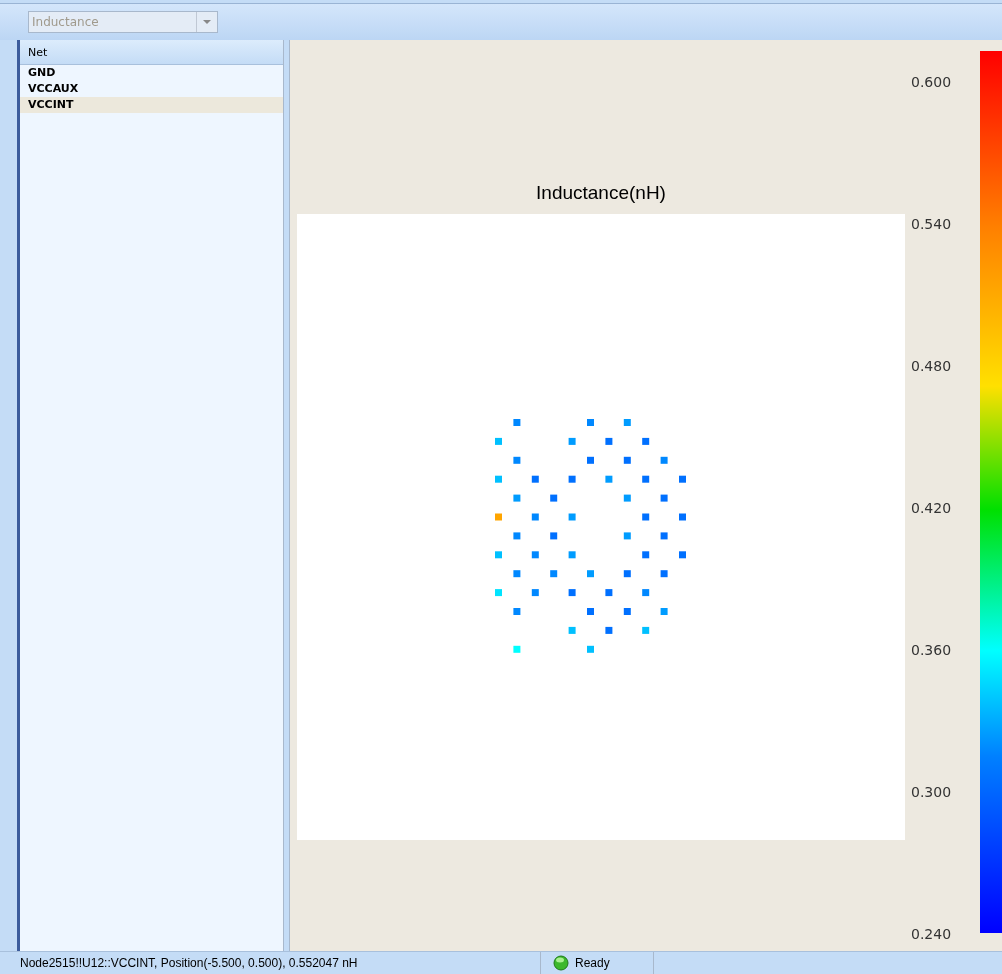 This screenshot has width=1002, height=974. Describe the element at coordinates (151, 105) in the screenshot. I see `net-item: VCCINT` at that location.